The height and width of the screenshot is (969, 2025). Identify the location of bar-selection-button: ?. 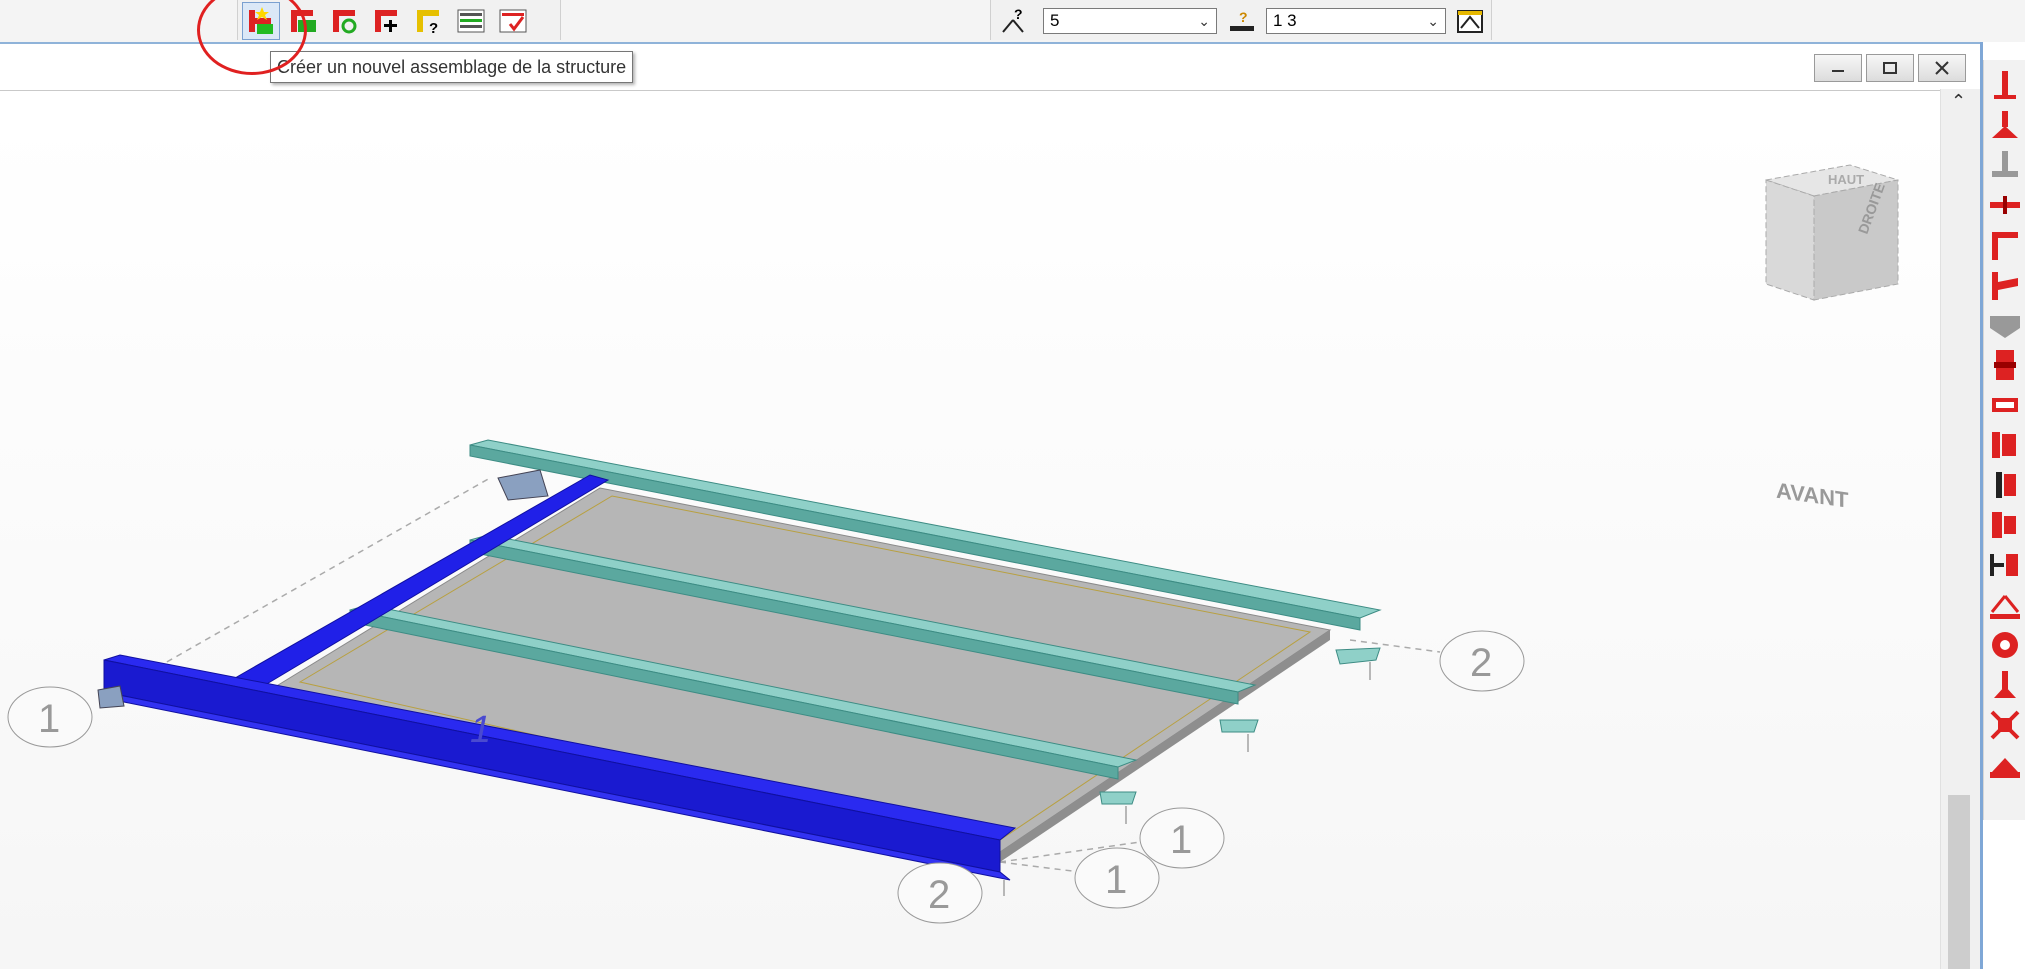
(1242, 21).